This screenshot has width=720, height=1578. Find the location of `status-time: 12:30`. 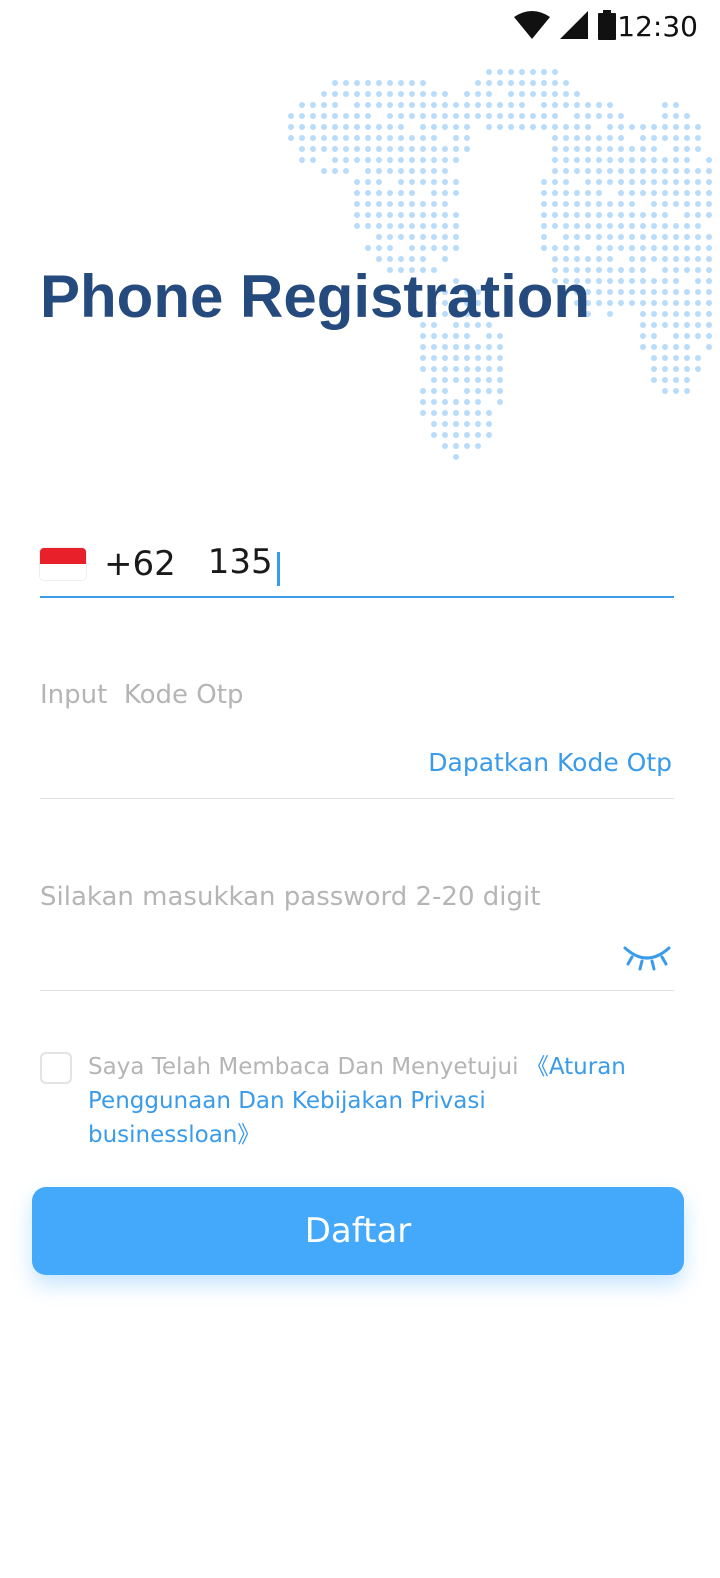

status-time: 12:30 is located at coordinates (657, 26).